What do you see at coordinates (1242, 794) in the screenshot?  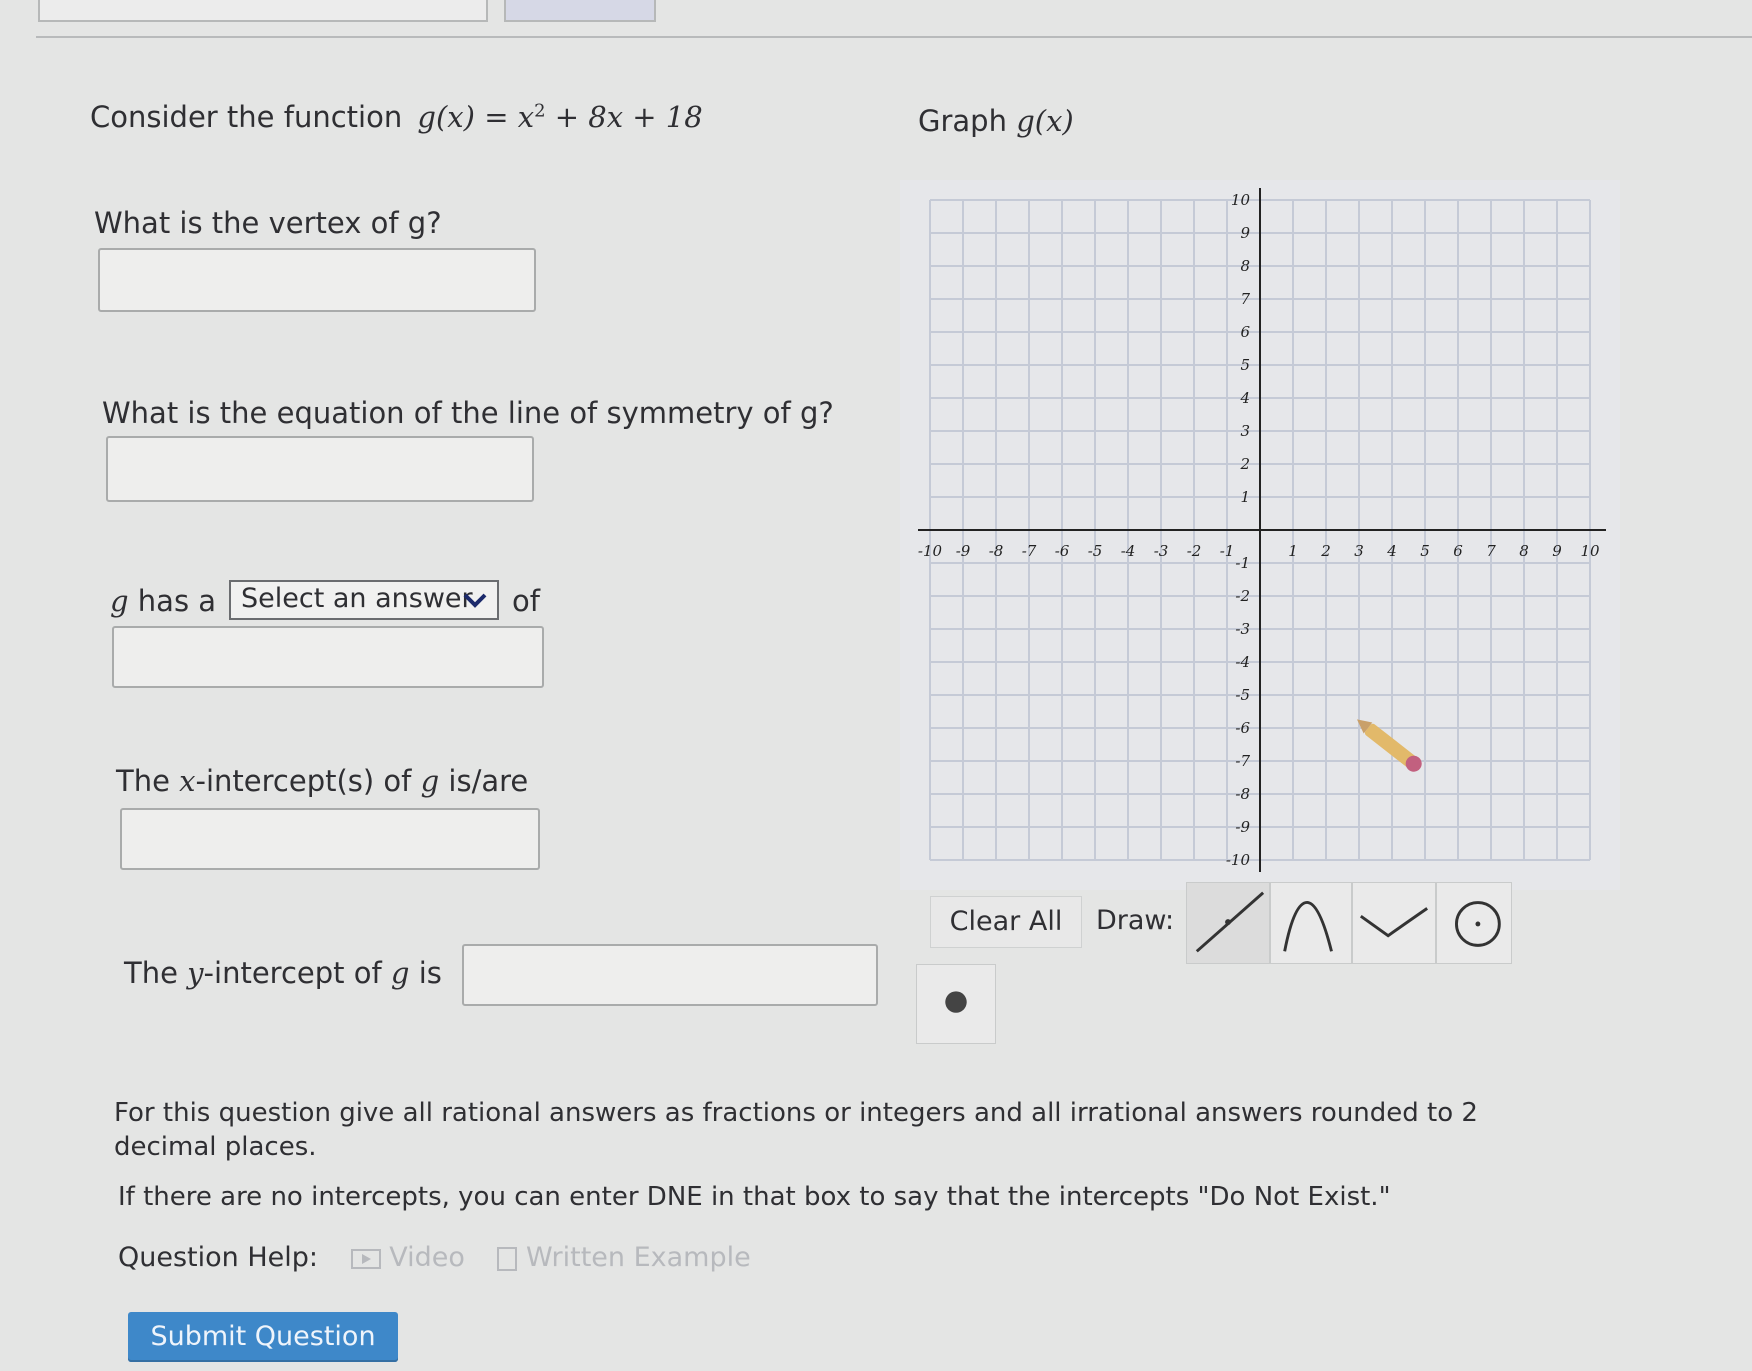 I see `y-tick-label: -8` at bounding box center [1242, 794].